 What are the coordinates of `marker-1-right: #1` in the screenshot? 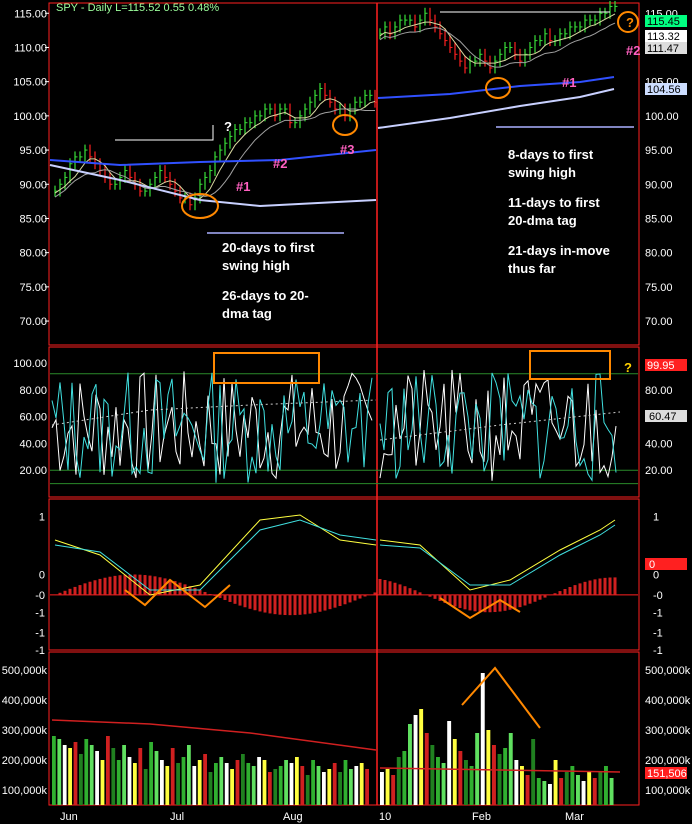 It's located at (569, 82).